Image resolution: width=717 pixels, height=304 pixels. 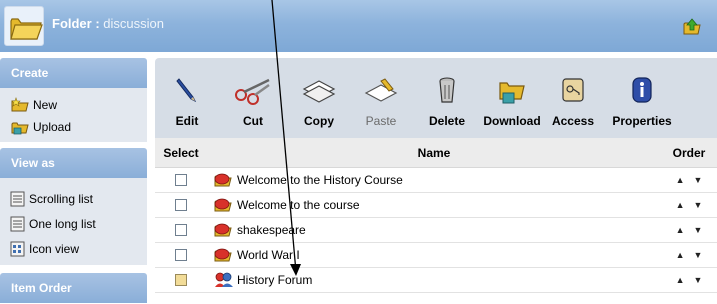 I want to click on item-link: shakespeare, so click(x=271, y=230).